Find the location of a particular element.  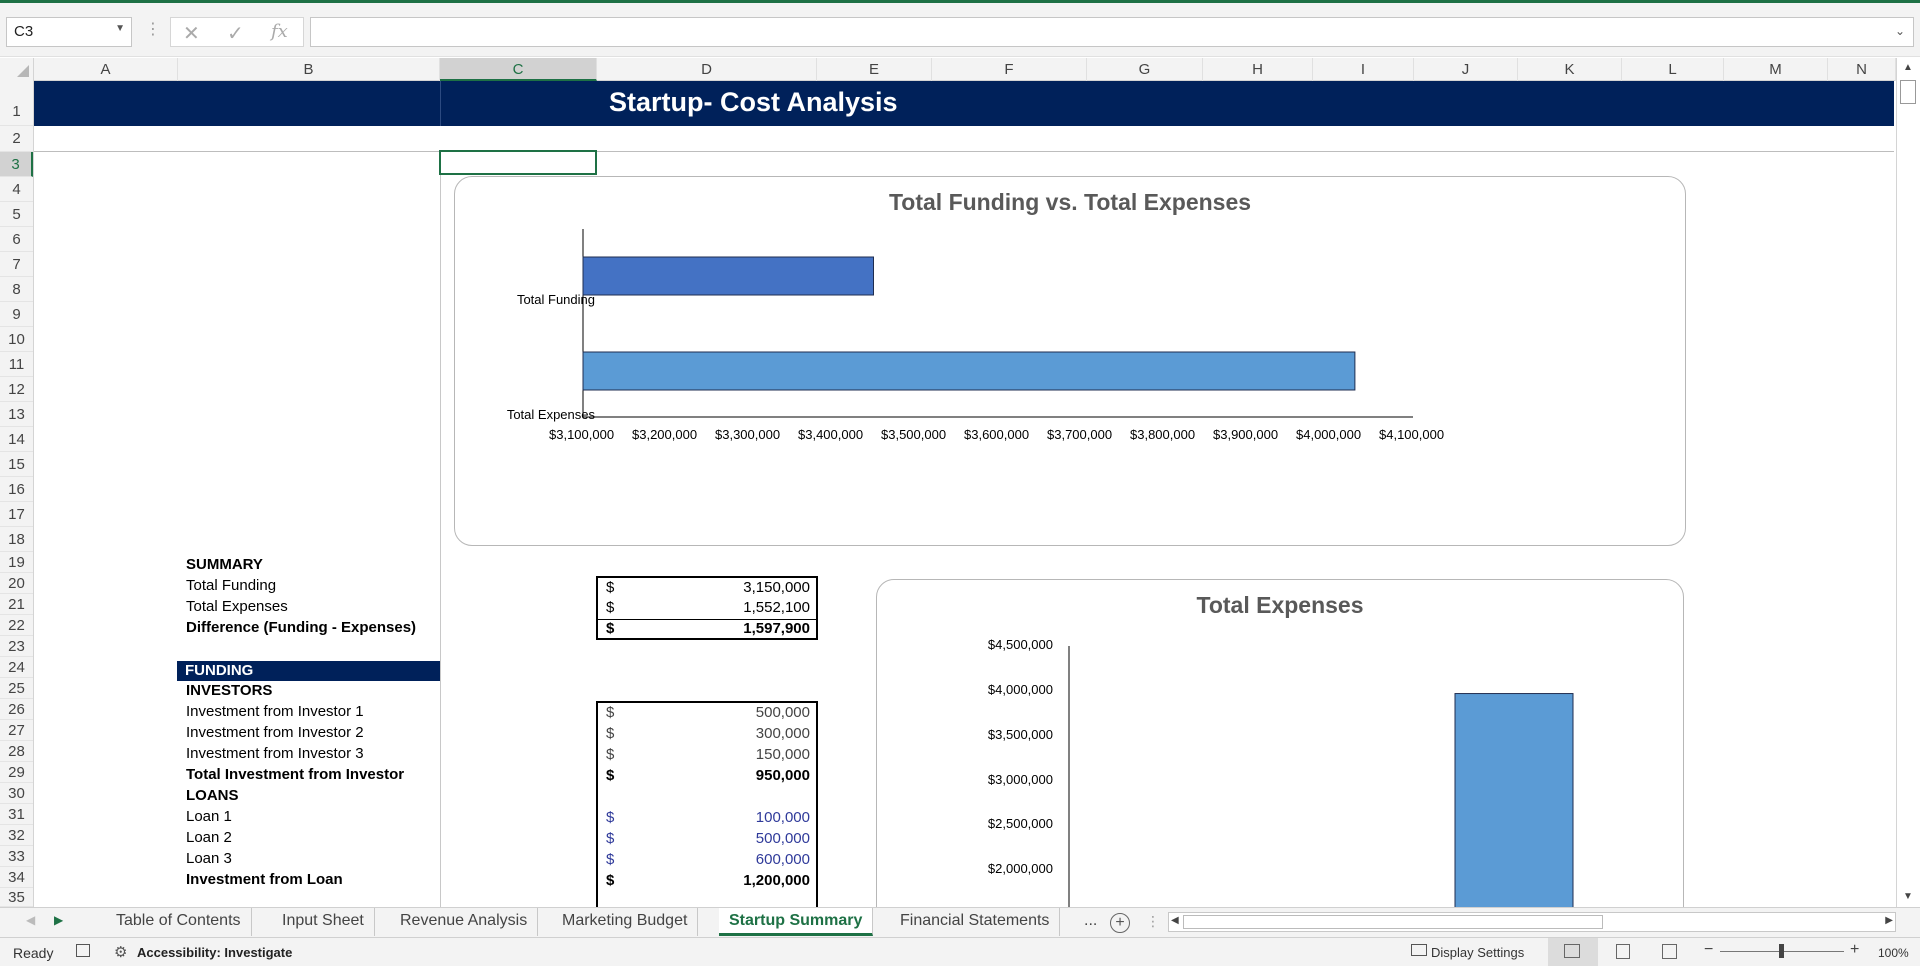

row-header: 5 is located at coordinates (16, 214).